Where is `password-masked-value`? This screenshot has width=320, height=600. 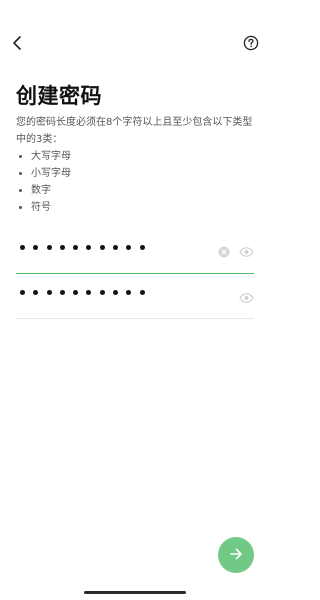 password-masked-value is located at coordinates (82, 247).